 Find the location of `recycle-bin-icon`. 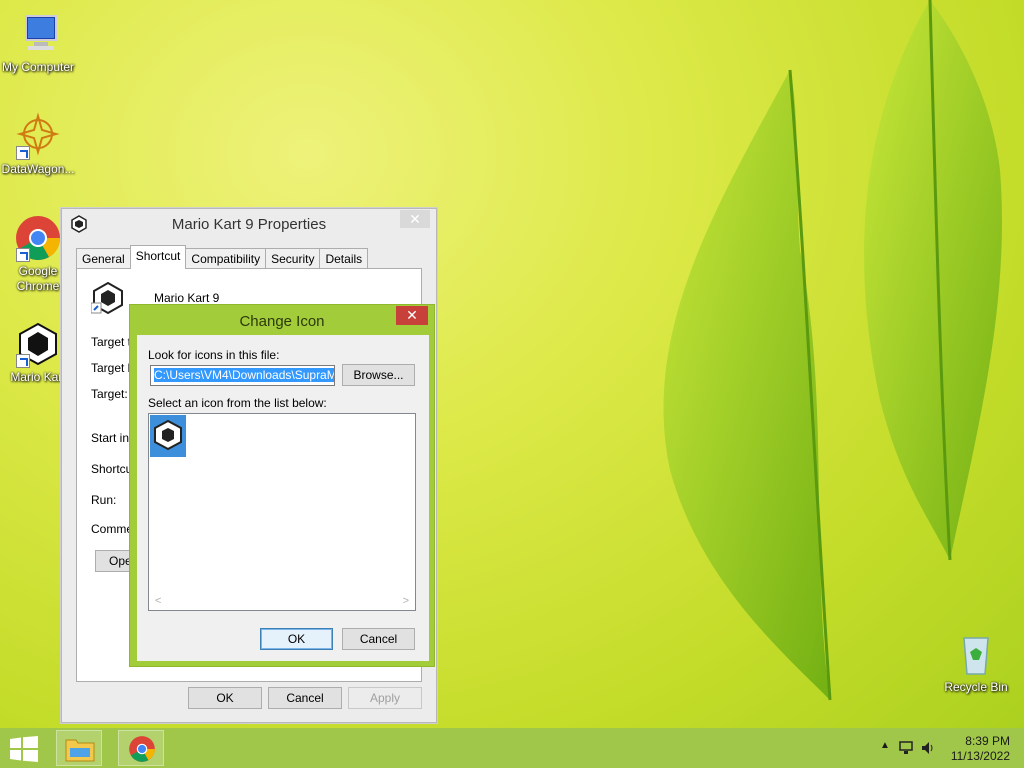

recycle-bin-icon is located at coordinates (976, 654).